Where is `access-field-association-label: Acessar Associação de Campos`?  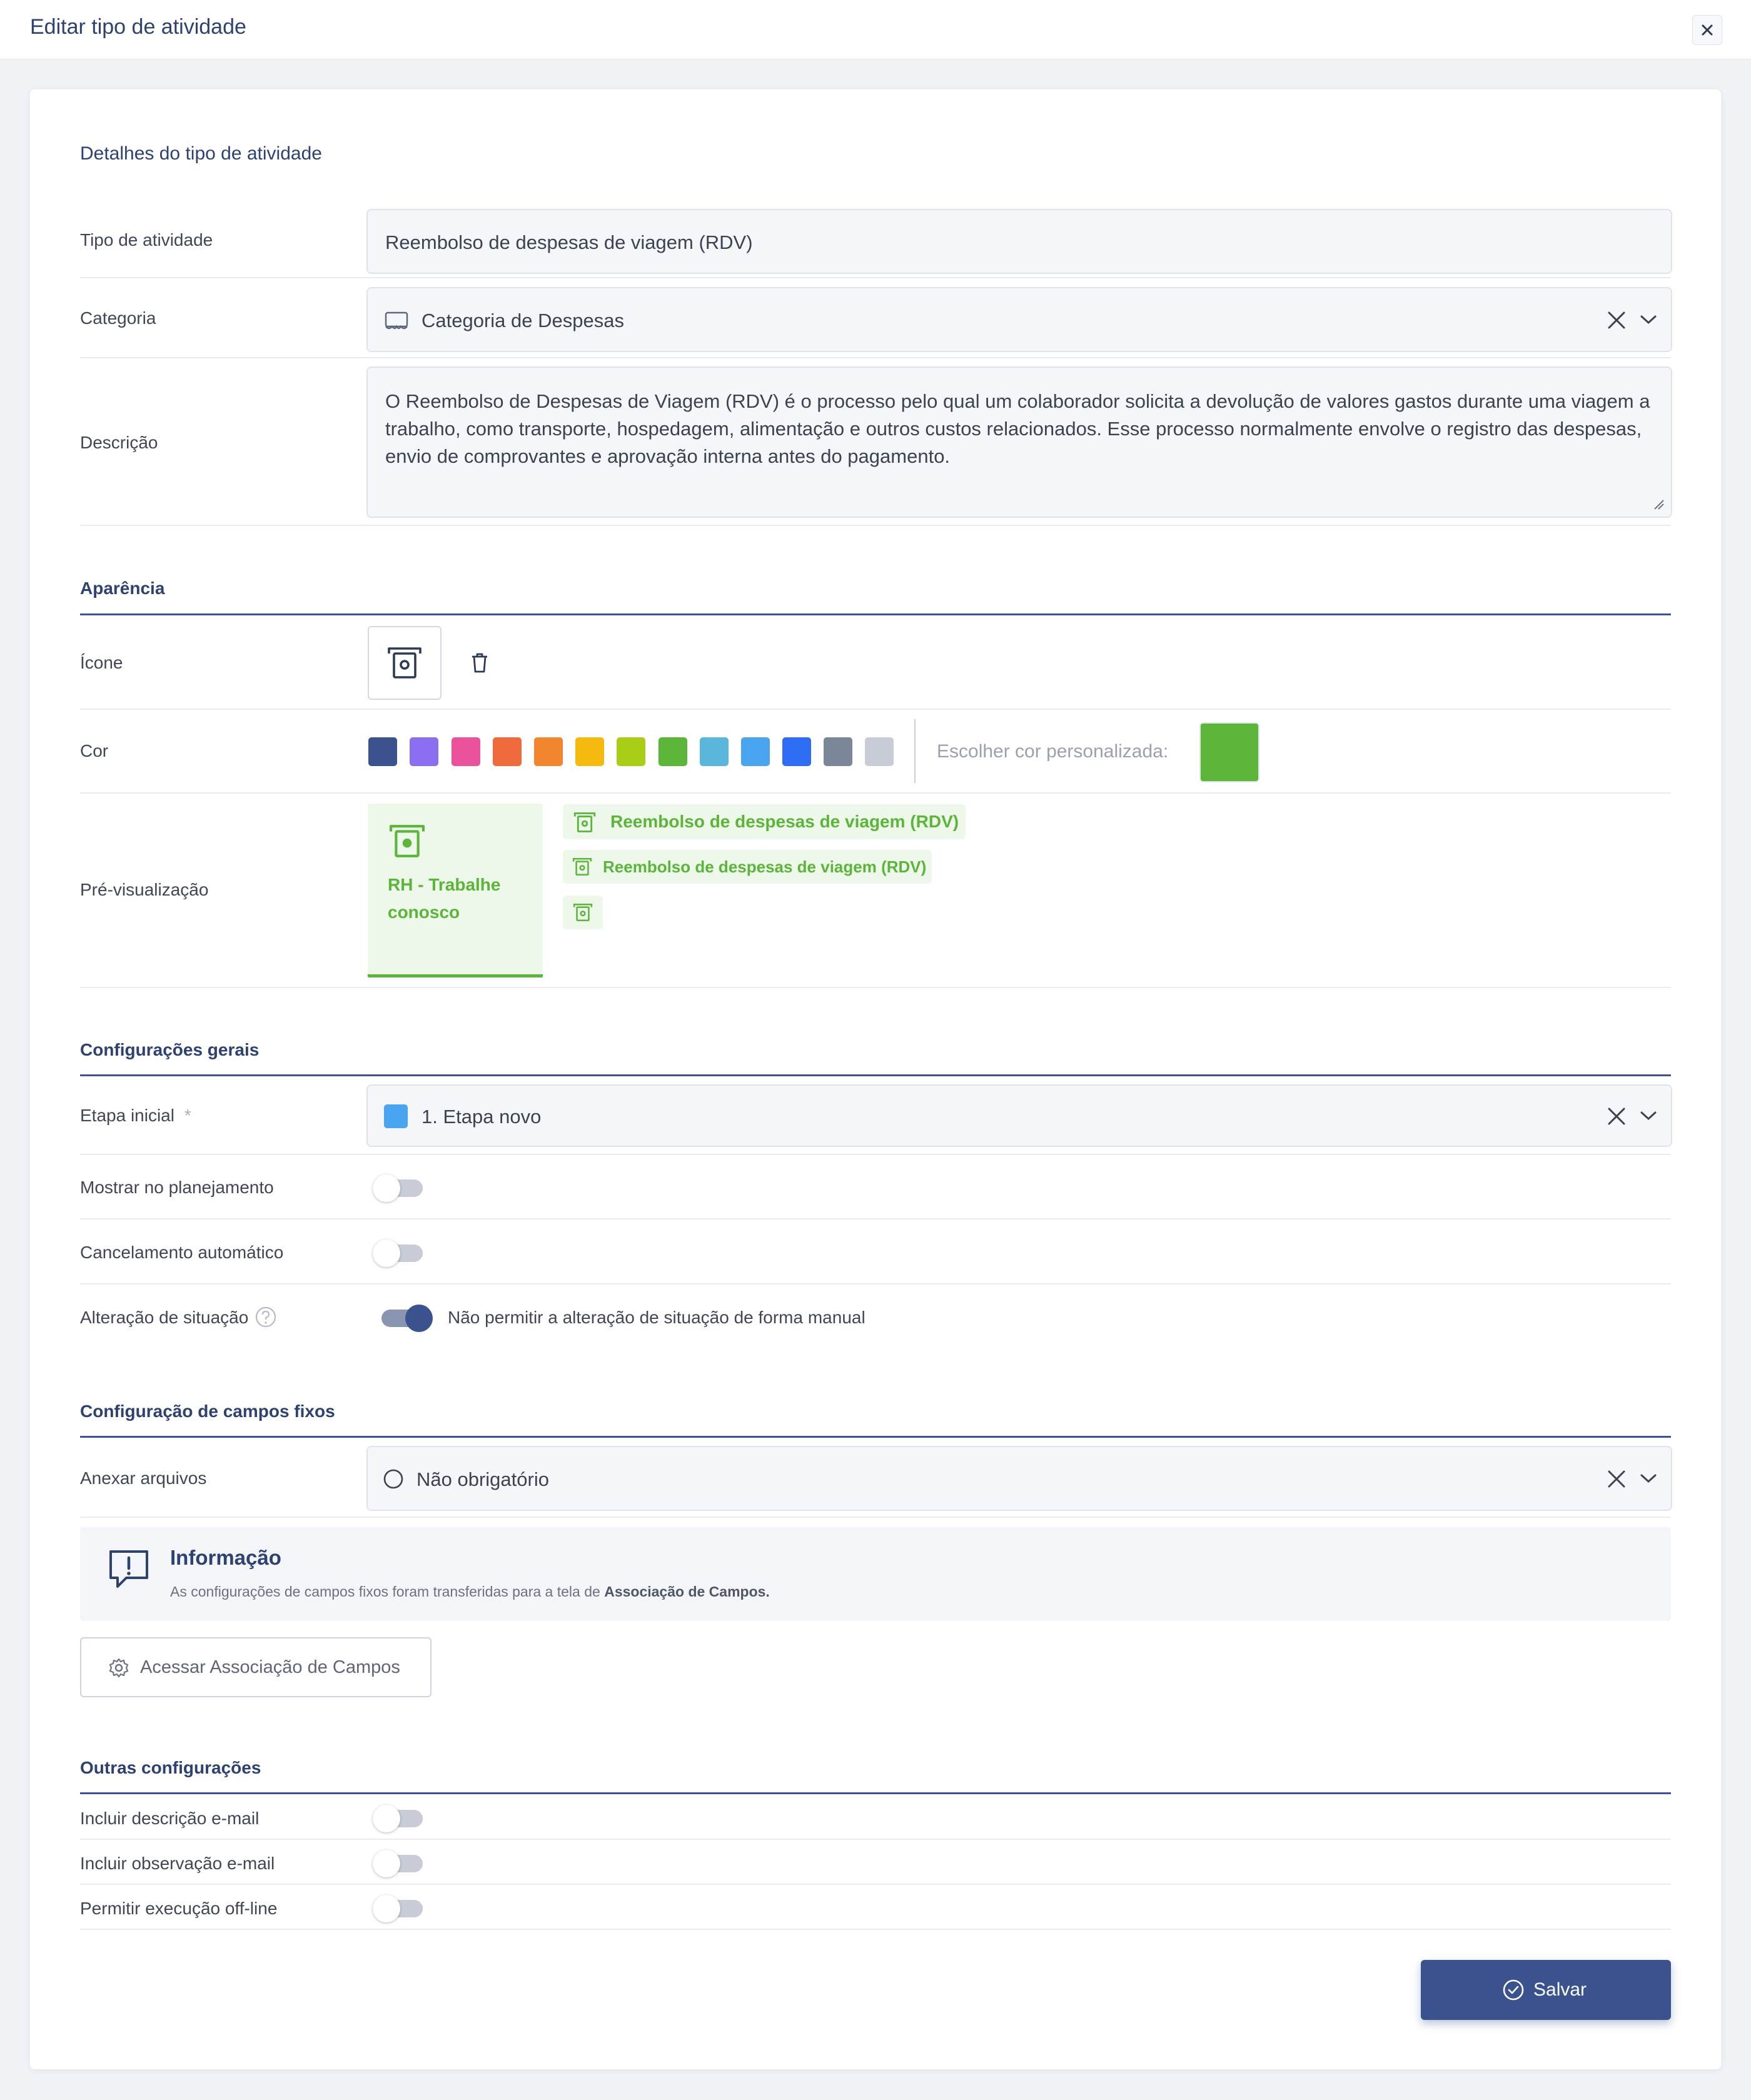
access-field-association-label: Acessar Associação de Campos is located at coordinates (270, 1667).